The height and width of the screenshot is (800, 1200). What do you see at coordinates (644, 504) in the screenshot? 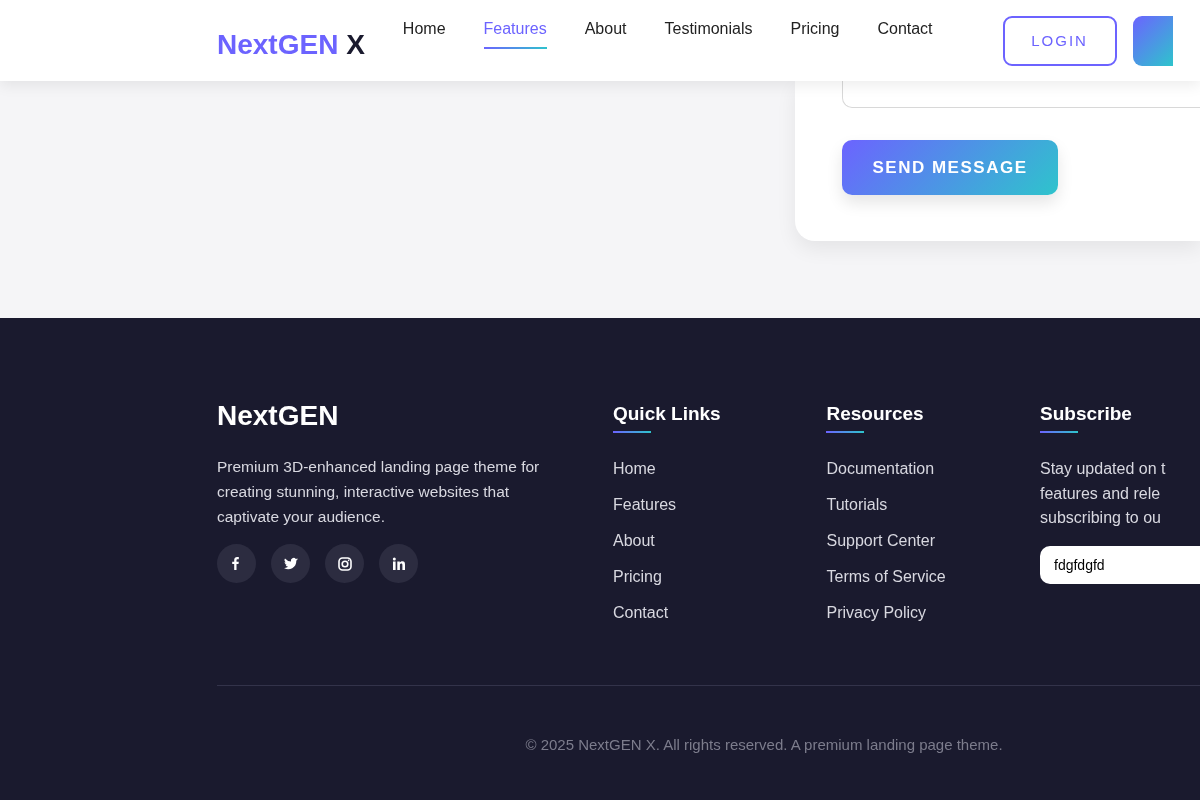
I see `footer-link: Features` at bounding box center [644, 504].